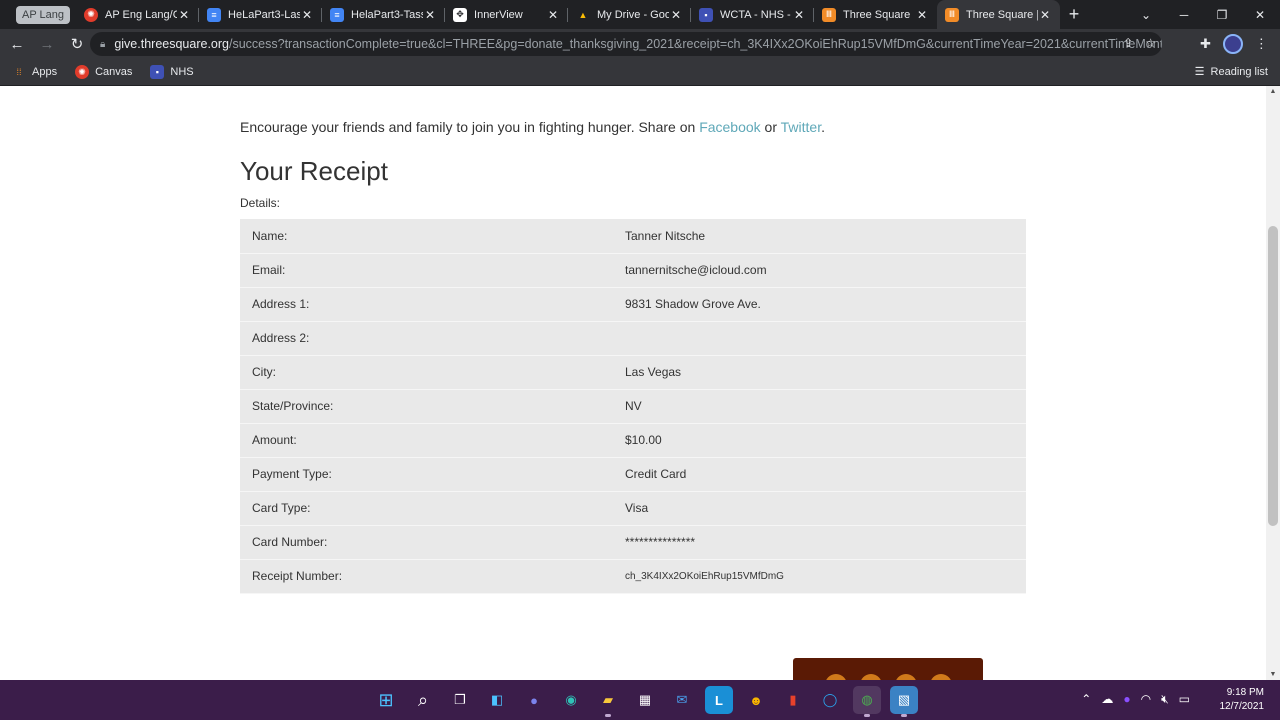 This screenshot has width=1280, height=720. What do you see at coordinates (314, 171) in the screenshot?
I see `page-title: Your Receipt` at bounding box center [314, 171].